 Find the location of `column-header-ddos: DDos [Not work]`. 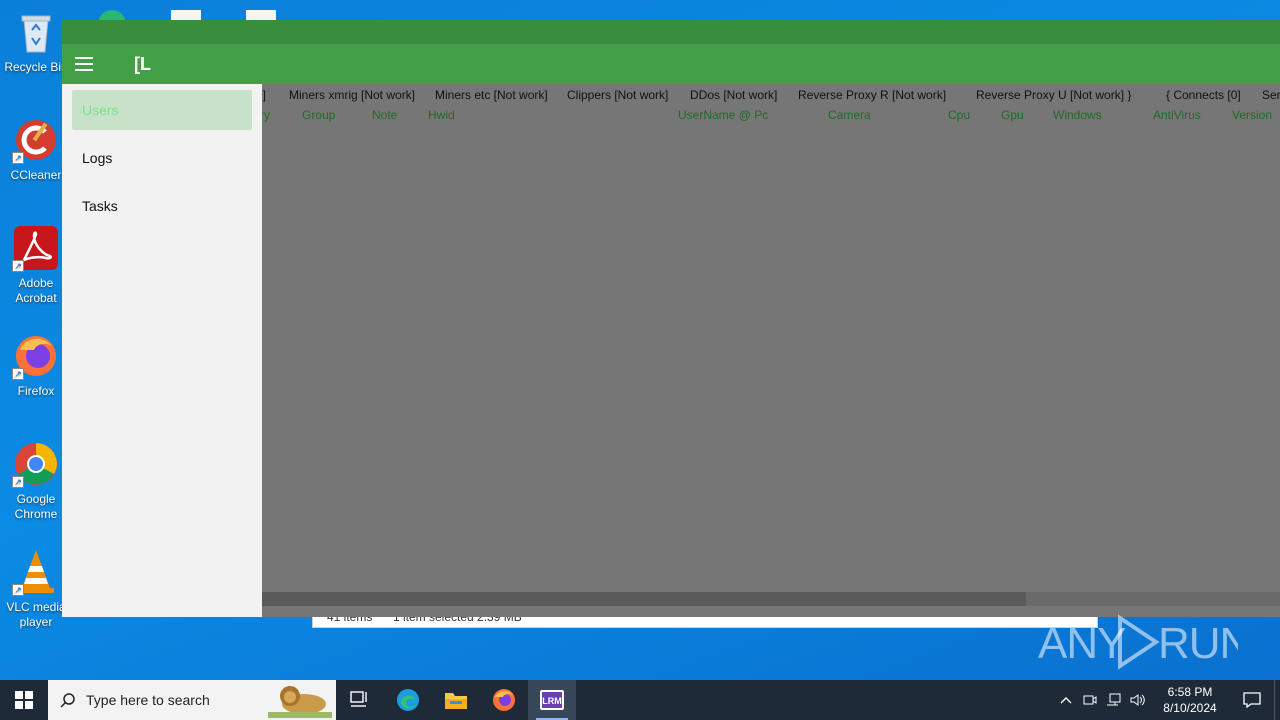

column-header-ddos: DDos [Not work] is located at coordinates (733, 95).